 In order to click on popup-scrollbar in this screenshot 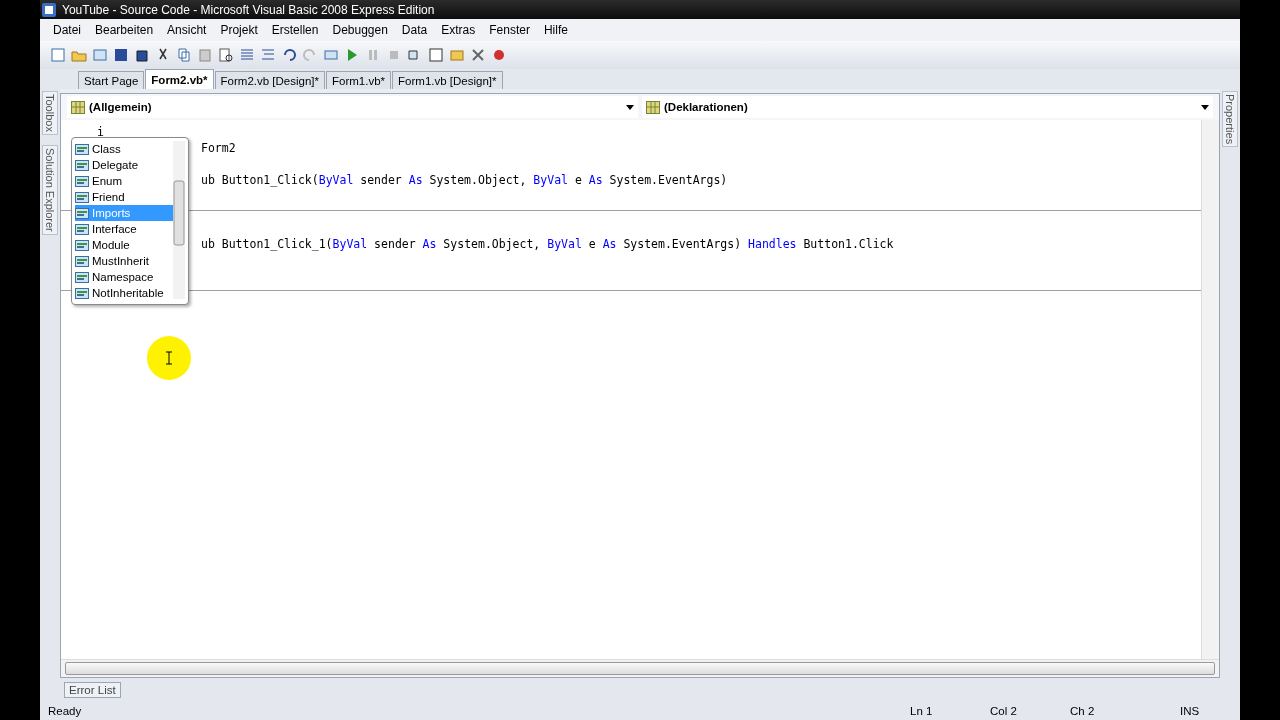, I will do `click(179, 220)`.